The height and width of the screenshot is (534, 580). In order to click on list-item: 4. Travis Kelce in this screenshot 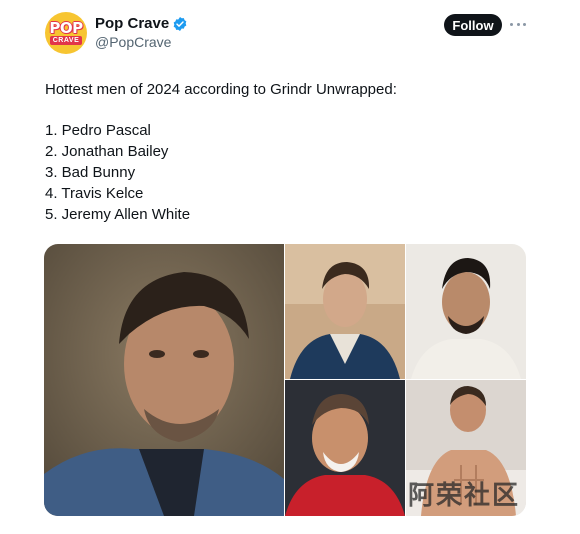, I will do `click(94, 193)`.